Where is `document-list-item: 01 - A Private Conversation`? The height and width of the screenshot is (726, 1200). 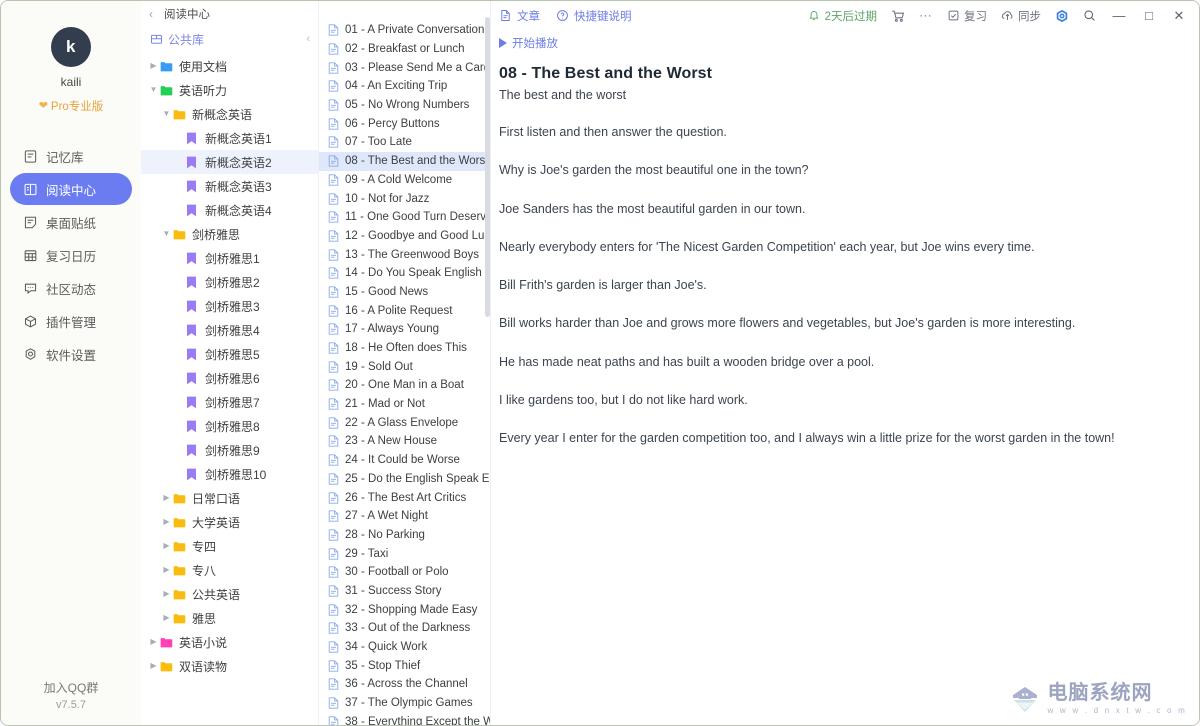
document-list-item: 01 - A Private Conversation is located at coordinates (404, 30).